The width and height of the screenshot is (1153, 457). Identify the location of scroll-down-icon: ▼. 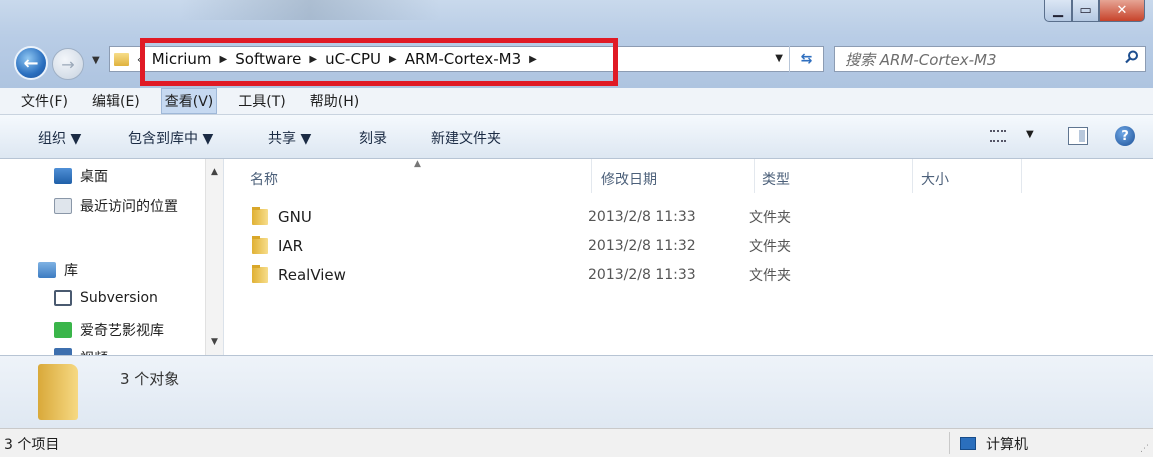
(214, 342).